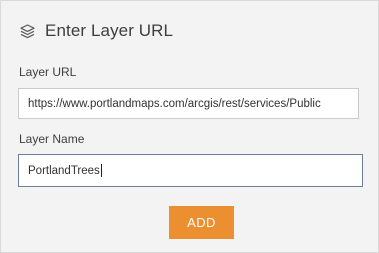 The width and height of the screenshot is (379, 253). Describe the element at coordinates (64, 170) in the screenshot. I see `layer-name-value: PortlandTrees` at that location.